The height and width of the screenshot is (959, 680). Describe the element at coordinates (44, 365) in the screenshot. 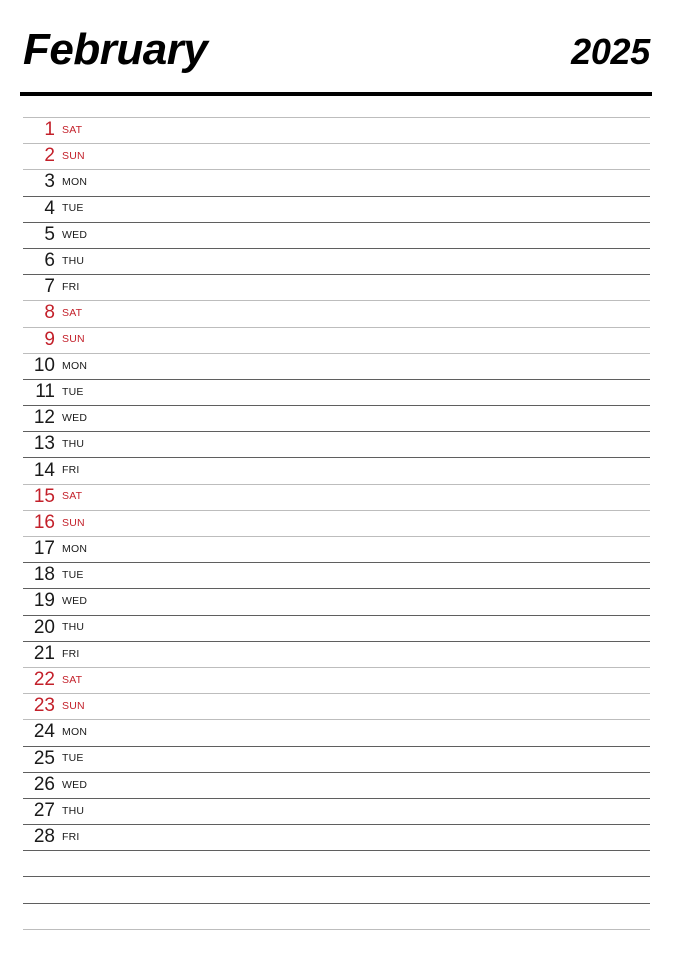

I see `day-number: 10` at that location.